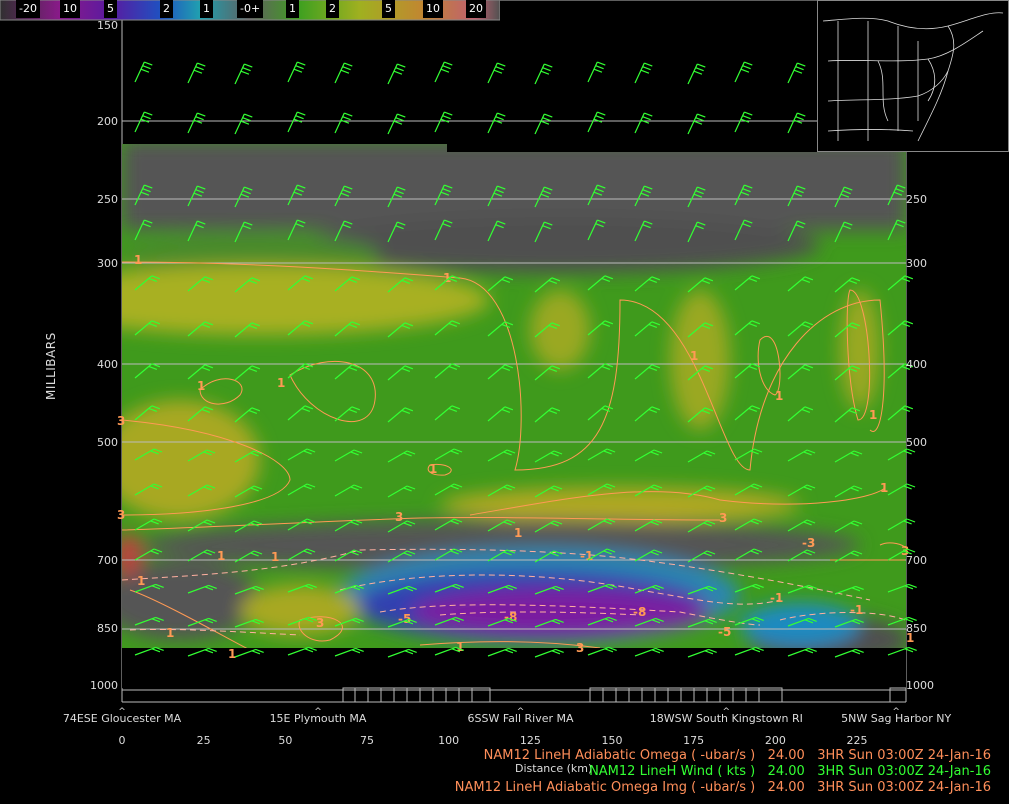 The height and width of the screenshot is (804, 1009). I want to click on y-tick-label: 400, so click(107, 364).